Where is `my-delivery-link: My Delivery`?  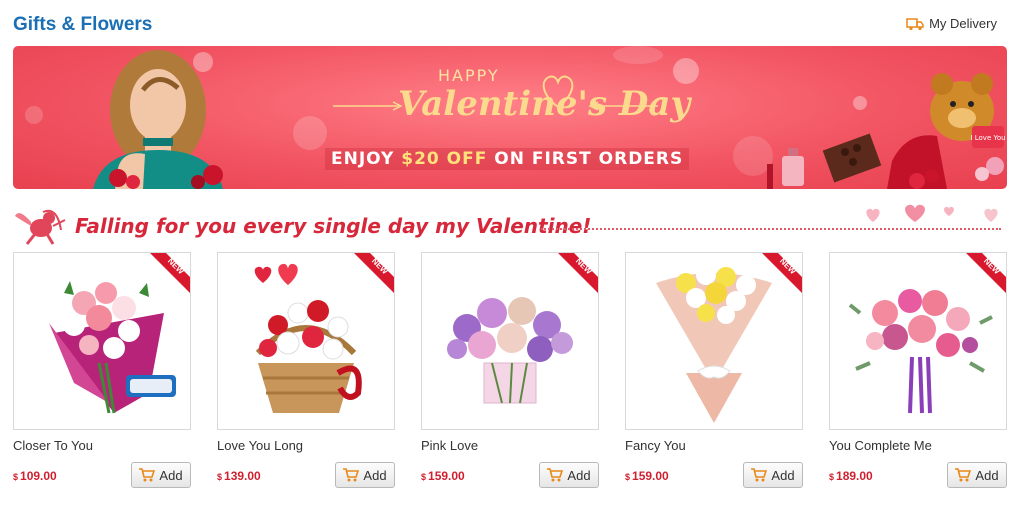 my-delivery-link: My Delivery is located at coordinates (951, 23).